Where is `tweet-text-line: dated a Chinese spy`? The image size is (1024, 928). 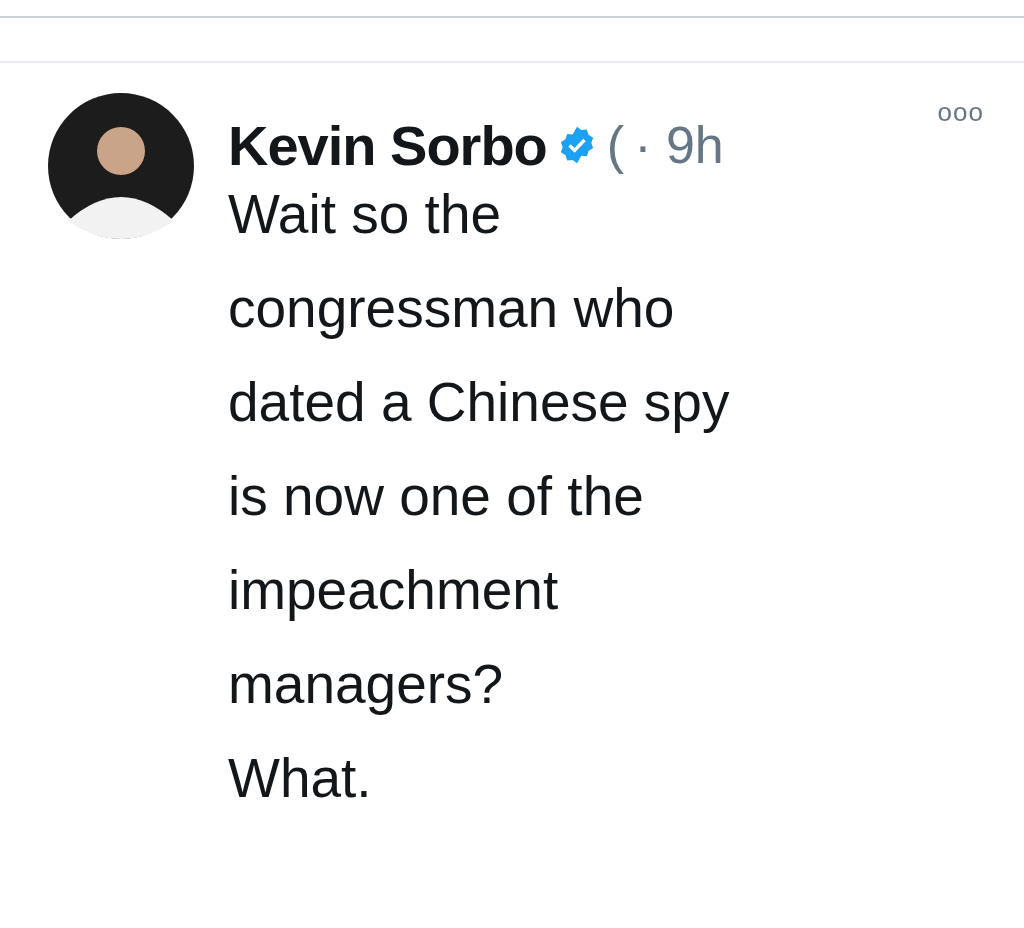 tweet-text-line: dated a Chinese spy is located at coordinates (479, 402).